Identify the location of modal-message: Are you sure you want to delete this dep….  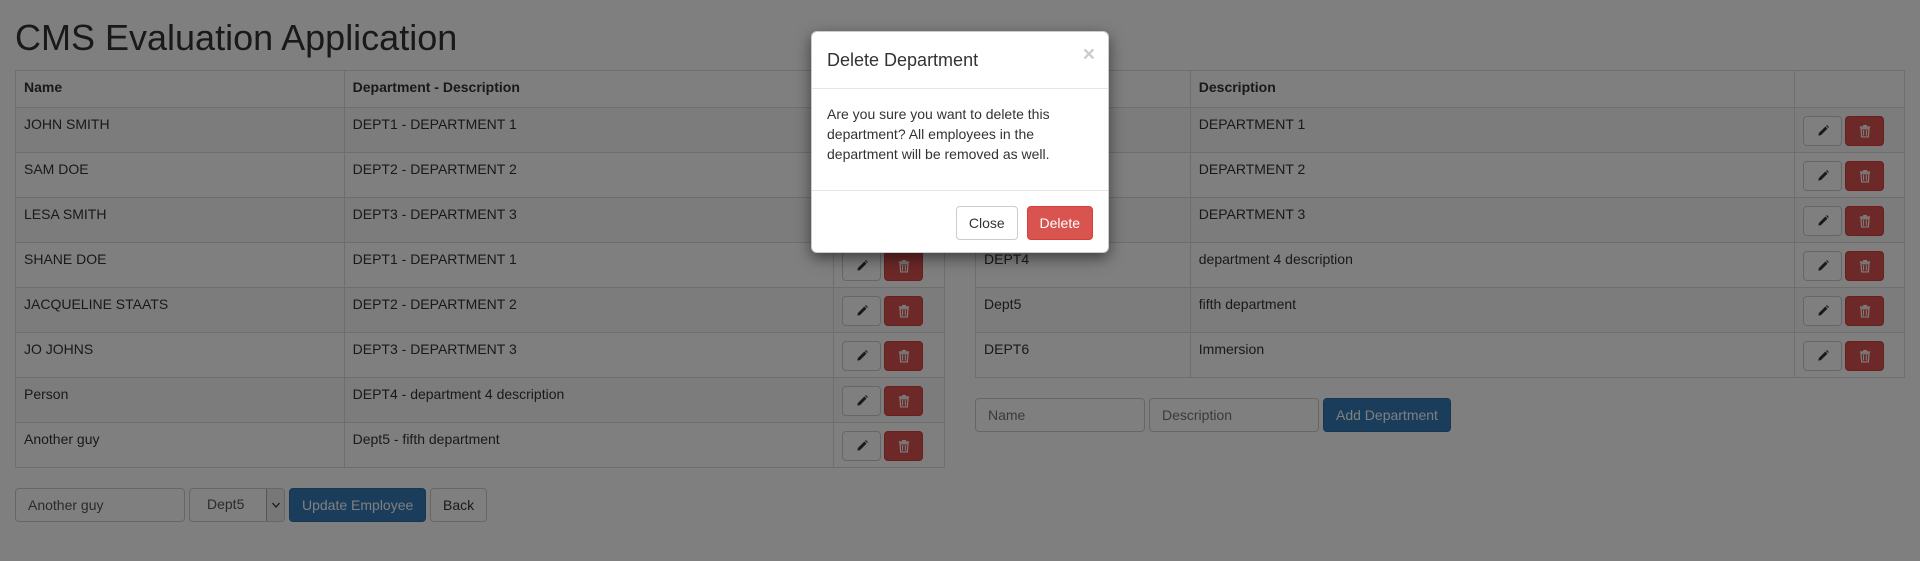
(938, 134).